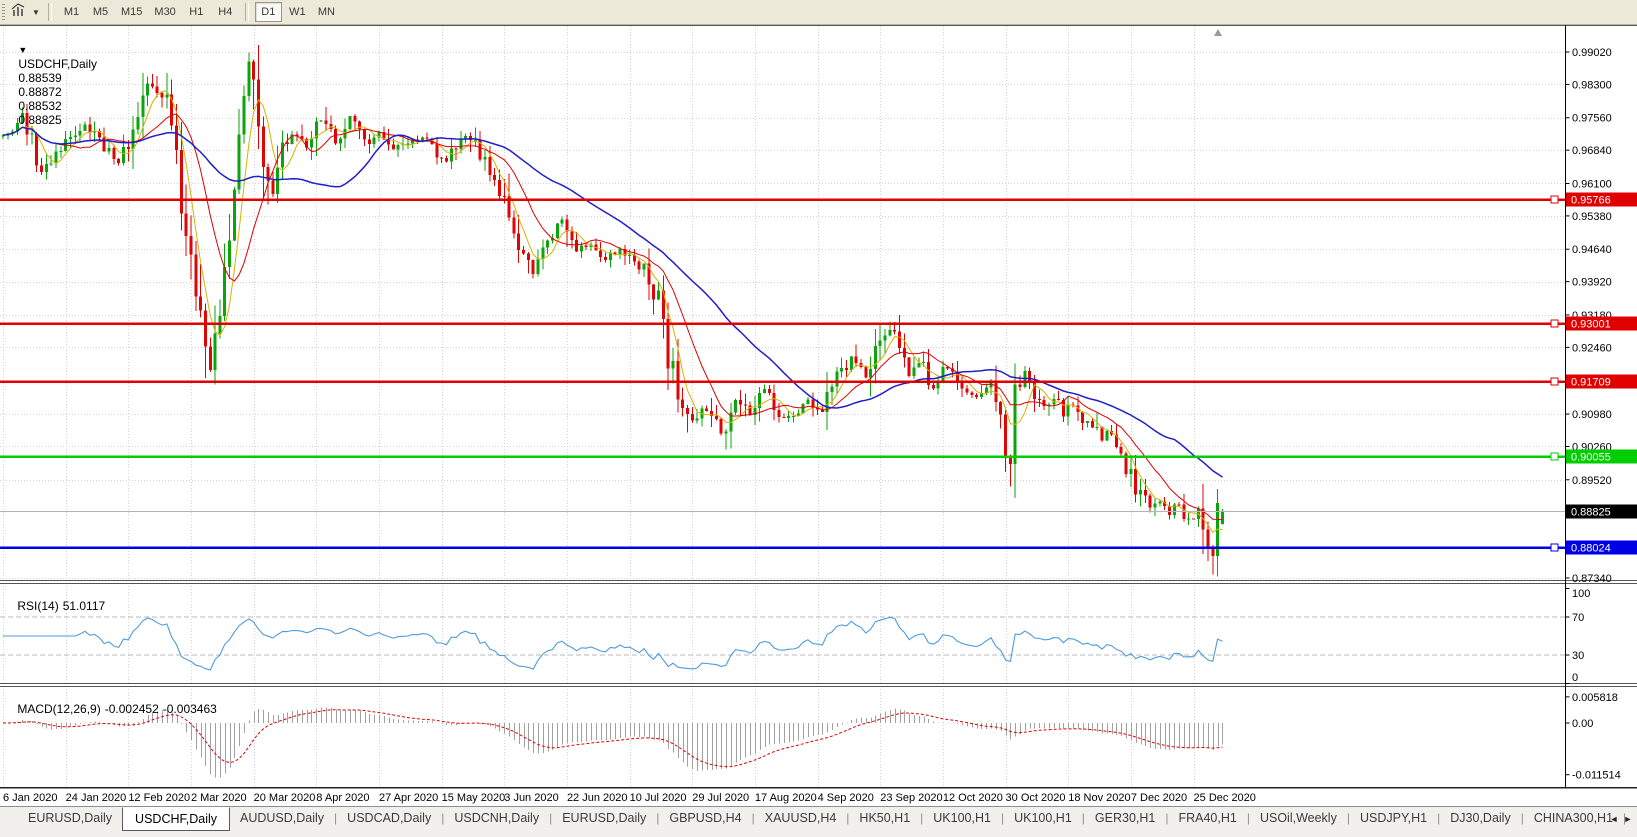 Image resolution: width=1637 pixels, height=837 pixels. Describe the element at coordinates (1393, 818) in the screenshot. I see `tab-usdjpy-h1: USDJPY,H1` at that location.